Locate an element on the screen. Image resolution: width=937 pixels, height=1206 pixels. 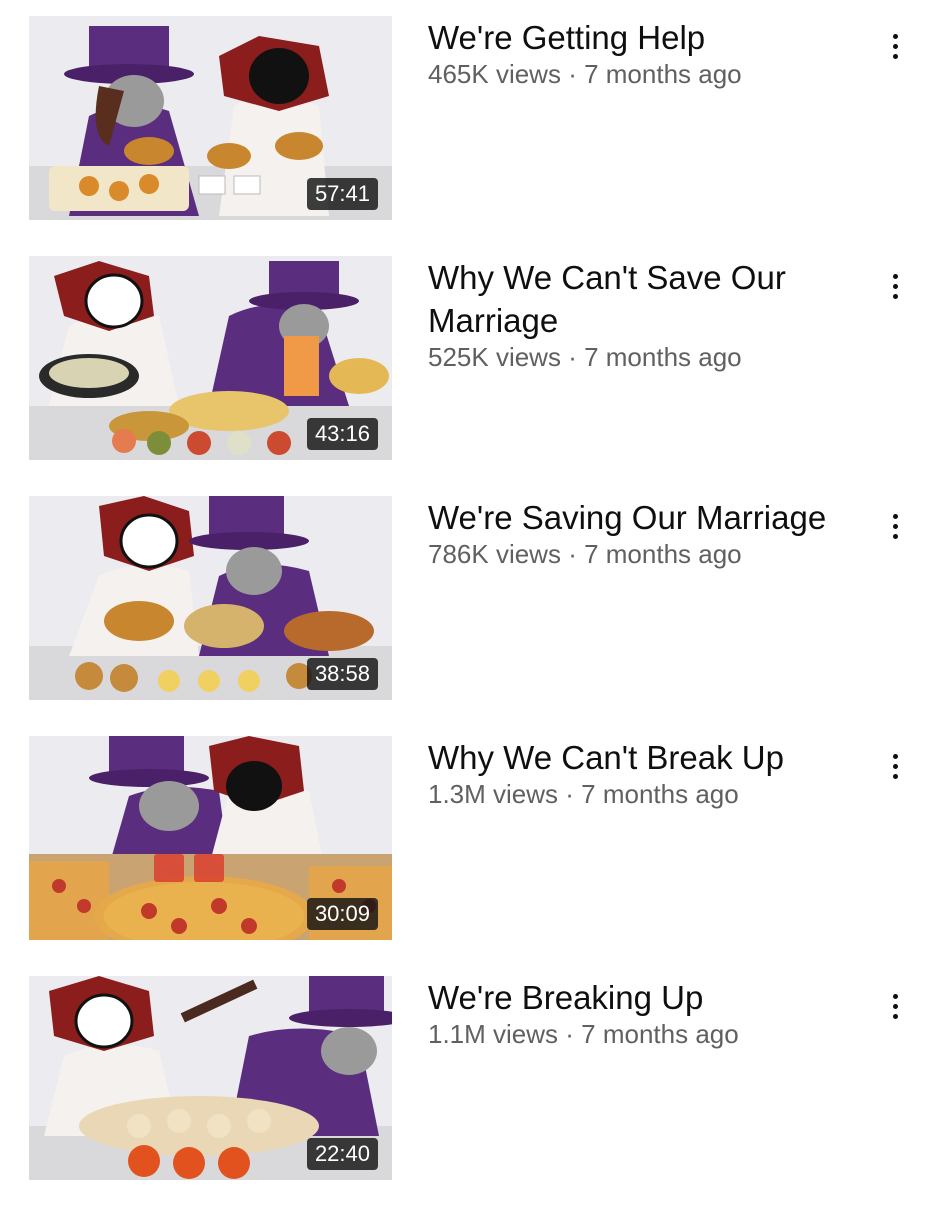
video-stats: 1.1M views · 7 months ago is located at coordinates (648, 1034).